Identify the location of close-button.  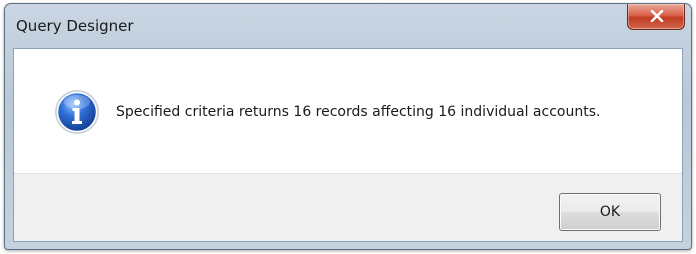
(656, 17).